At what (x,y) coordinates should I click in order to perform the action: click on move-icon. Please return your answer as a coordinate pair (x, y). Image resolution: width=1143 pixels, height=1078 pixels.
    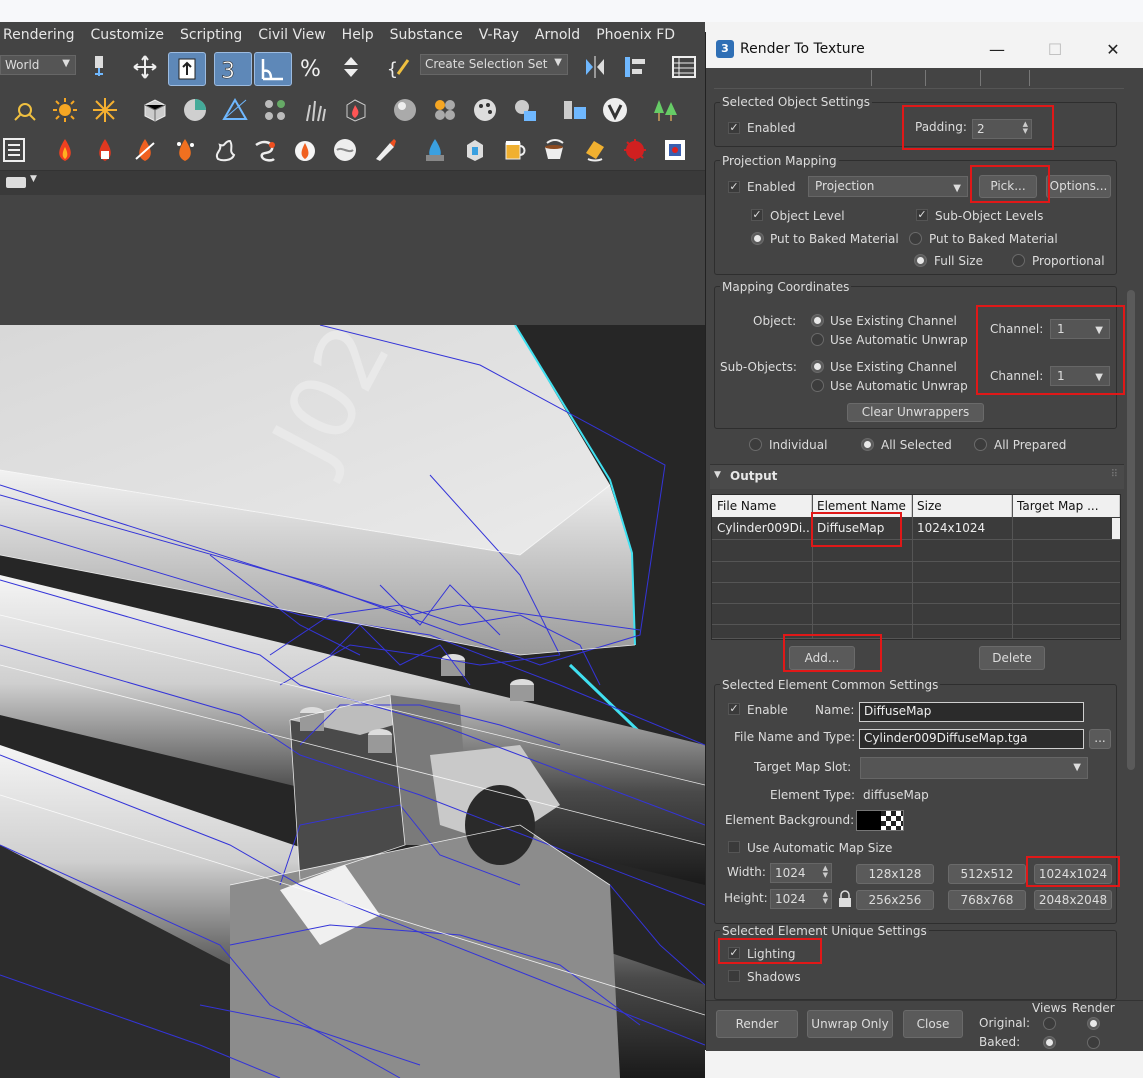
    Looking at the image, I should click on (145, 67).